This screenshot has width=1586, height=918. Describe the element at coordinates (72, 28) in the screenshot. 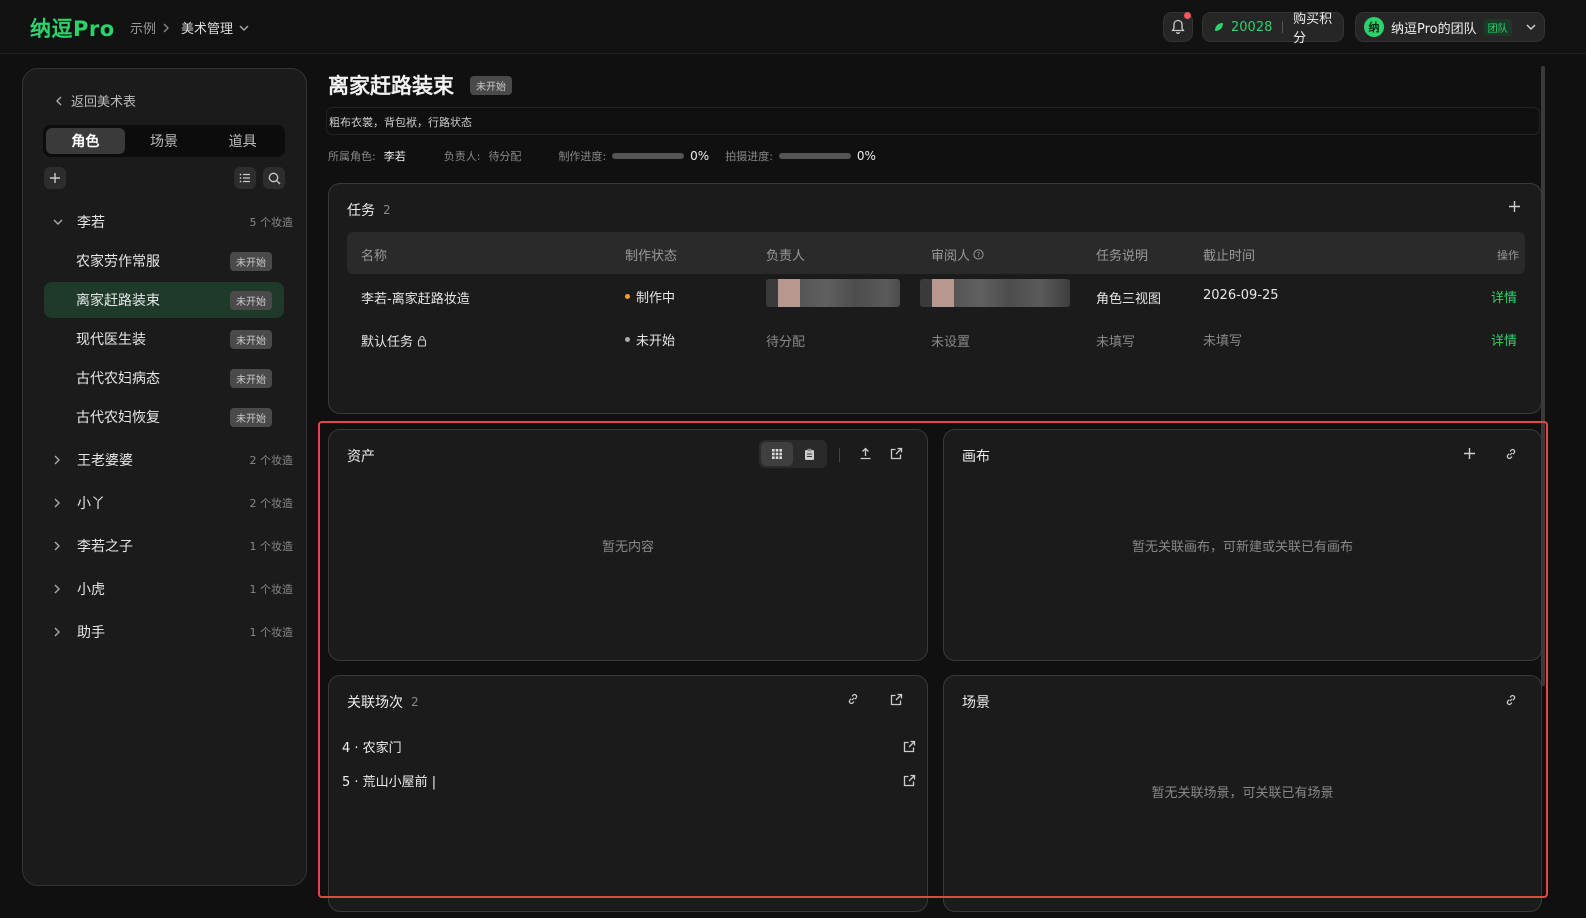

I see `app-logo: 纳逗Pro` at that location.